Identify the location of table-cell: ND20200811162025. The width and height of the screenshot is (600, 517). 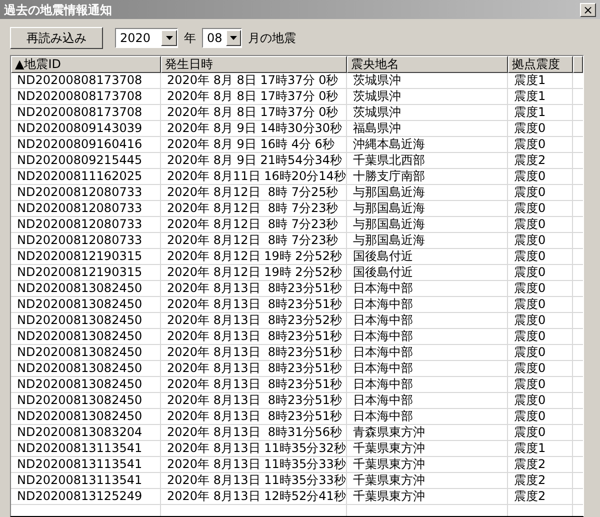
(86, 177).